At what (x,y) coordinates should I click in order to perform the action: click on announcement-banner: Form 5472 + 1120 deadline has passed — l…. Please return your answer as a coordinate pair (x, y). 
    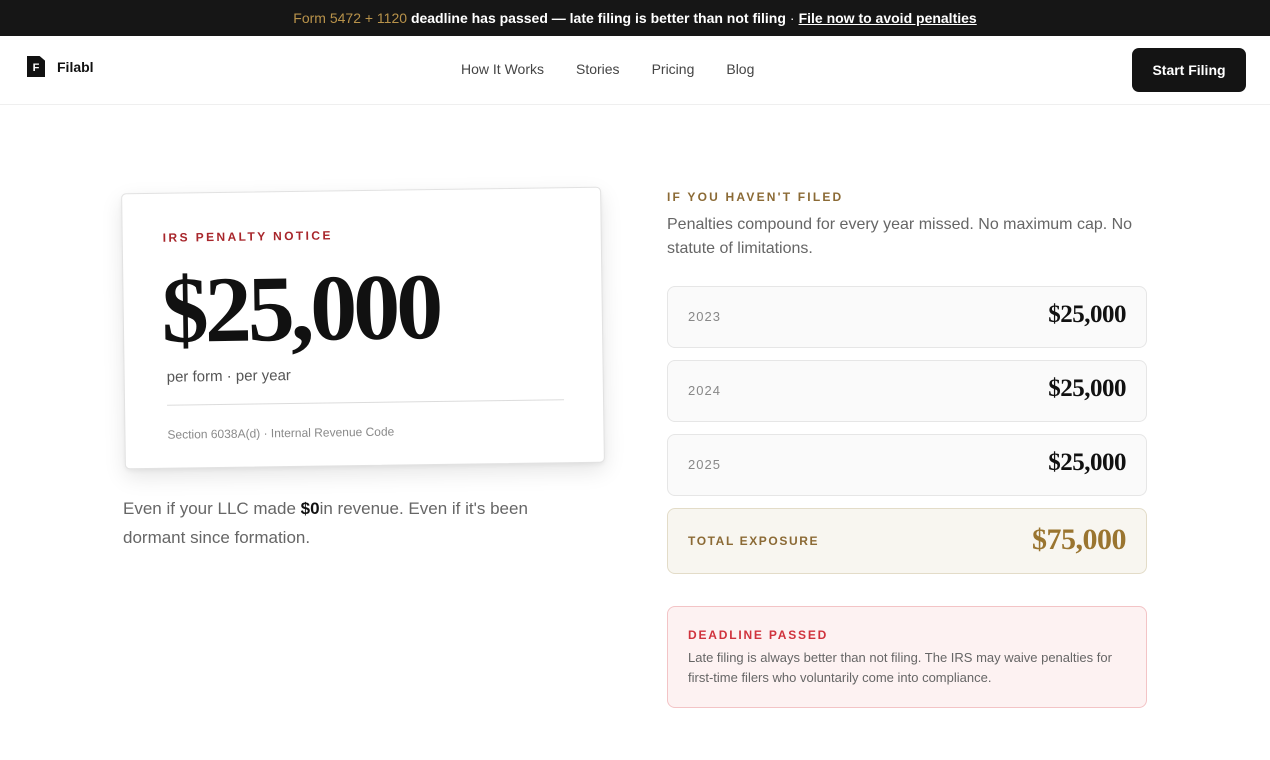
    Looking at the image, I should click on (635, 18).